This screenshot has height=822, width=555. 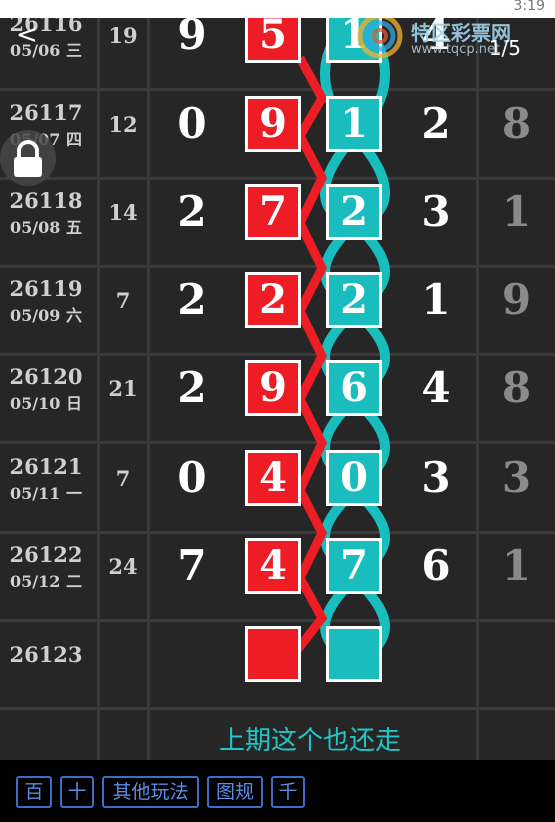 What do you see at coordinates (354, 124) in the screenshot?
I see `digit-3-teal-box: 1` at bounding box center [354, 124].